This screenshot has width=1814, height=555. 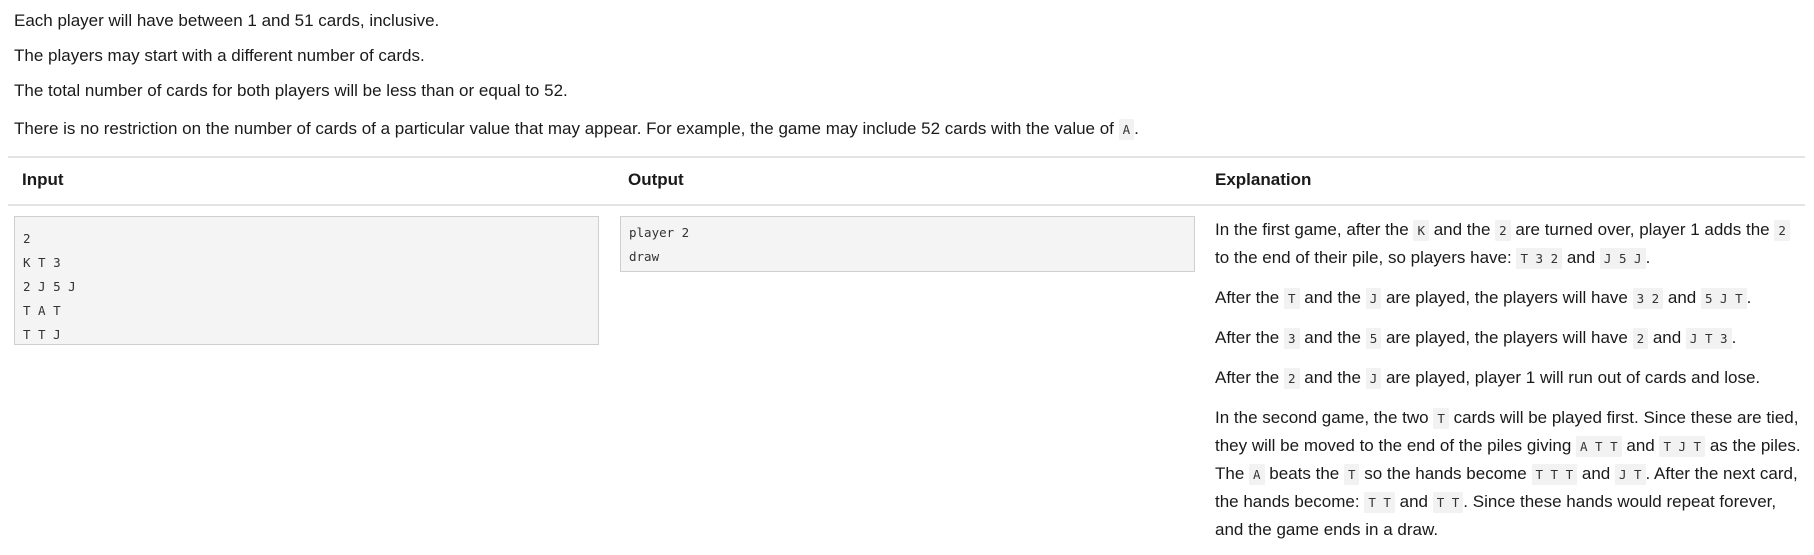 What do you see at coordinates (1630, 474) in the screenshot?
I see `inline-code: J T` at bounding box center [1630, 474].